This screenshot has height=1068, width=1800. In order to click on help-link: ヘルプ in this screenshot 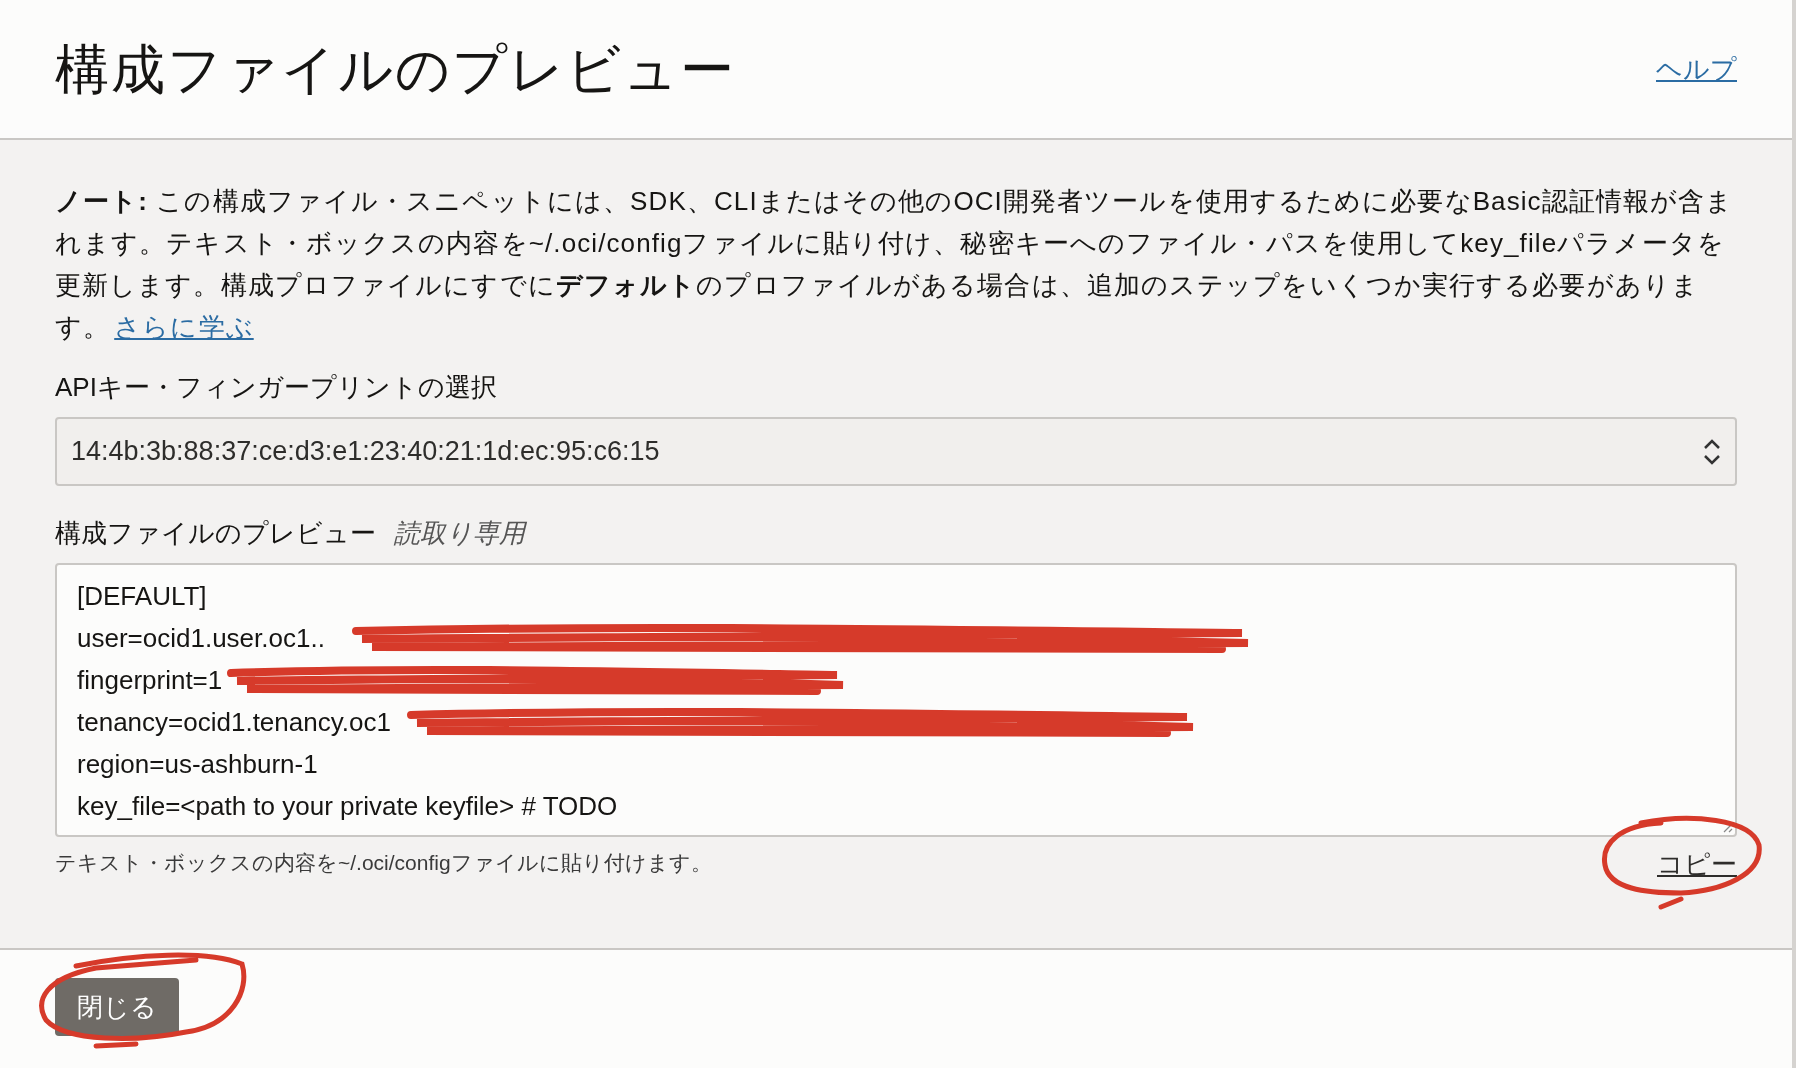, I will do `click(1696, 69)`.